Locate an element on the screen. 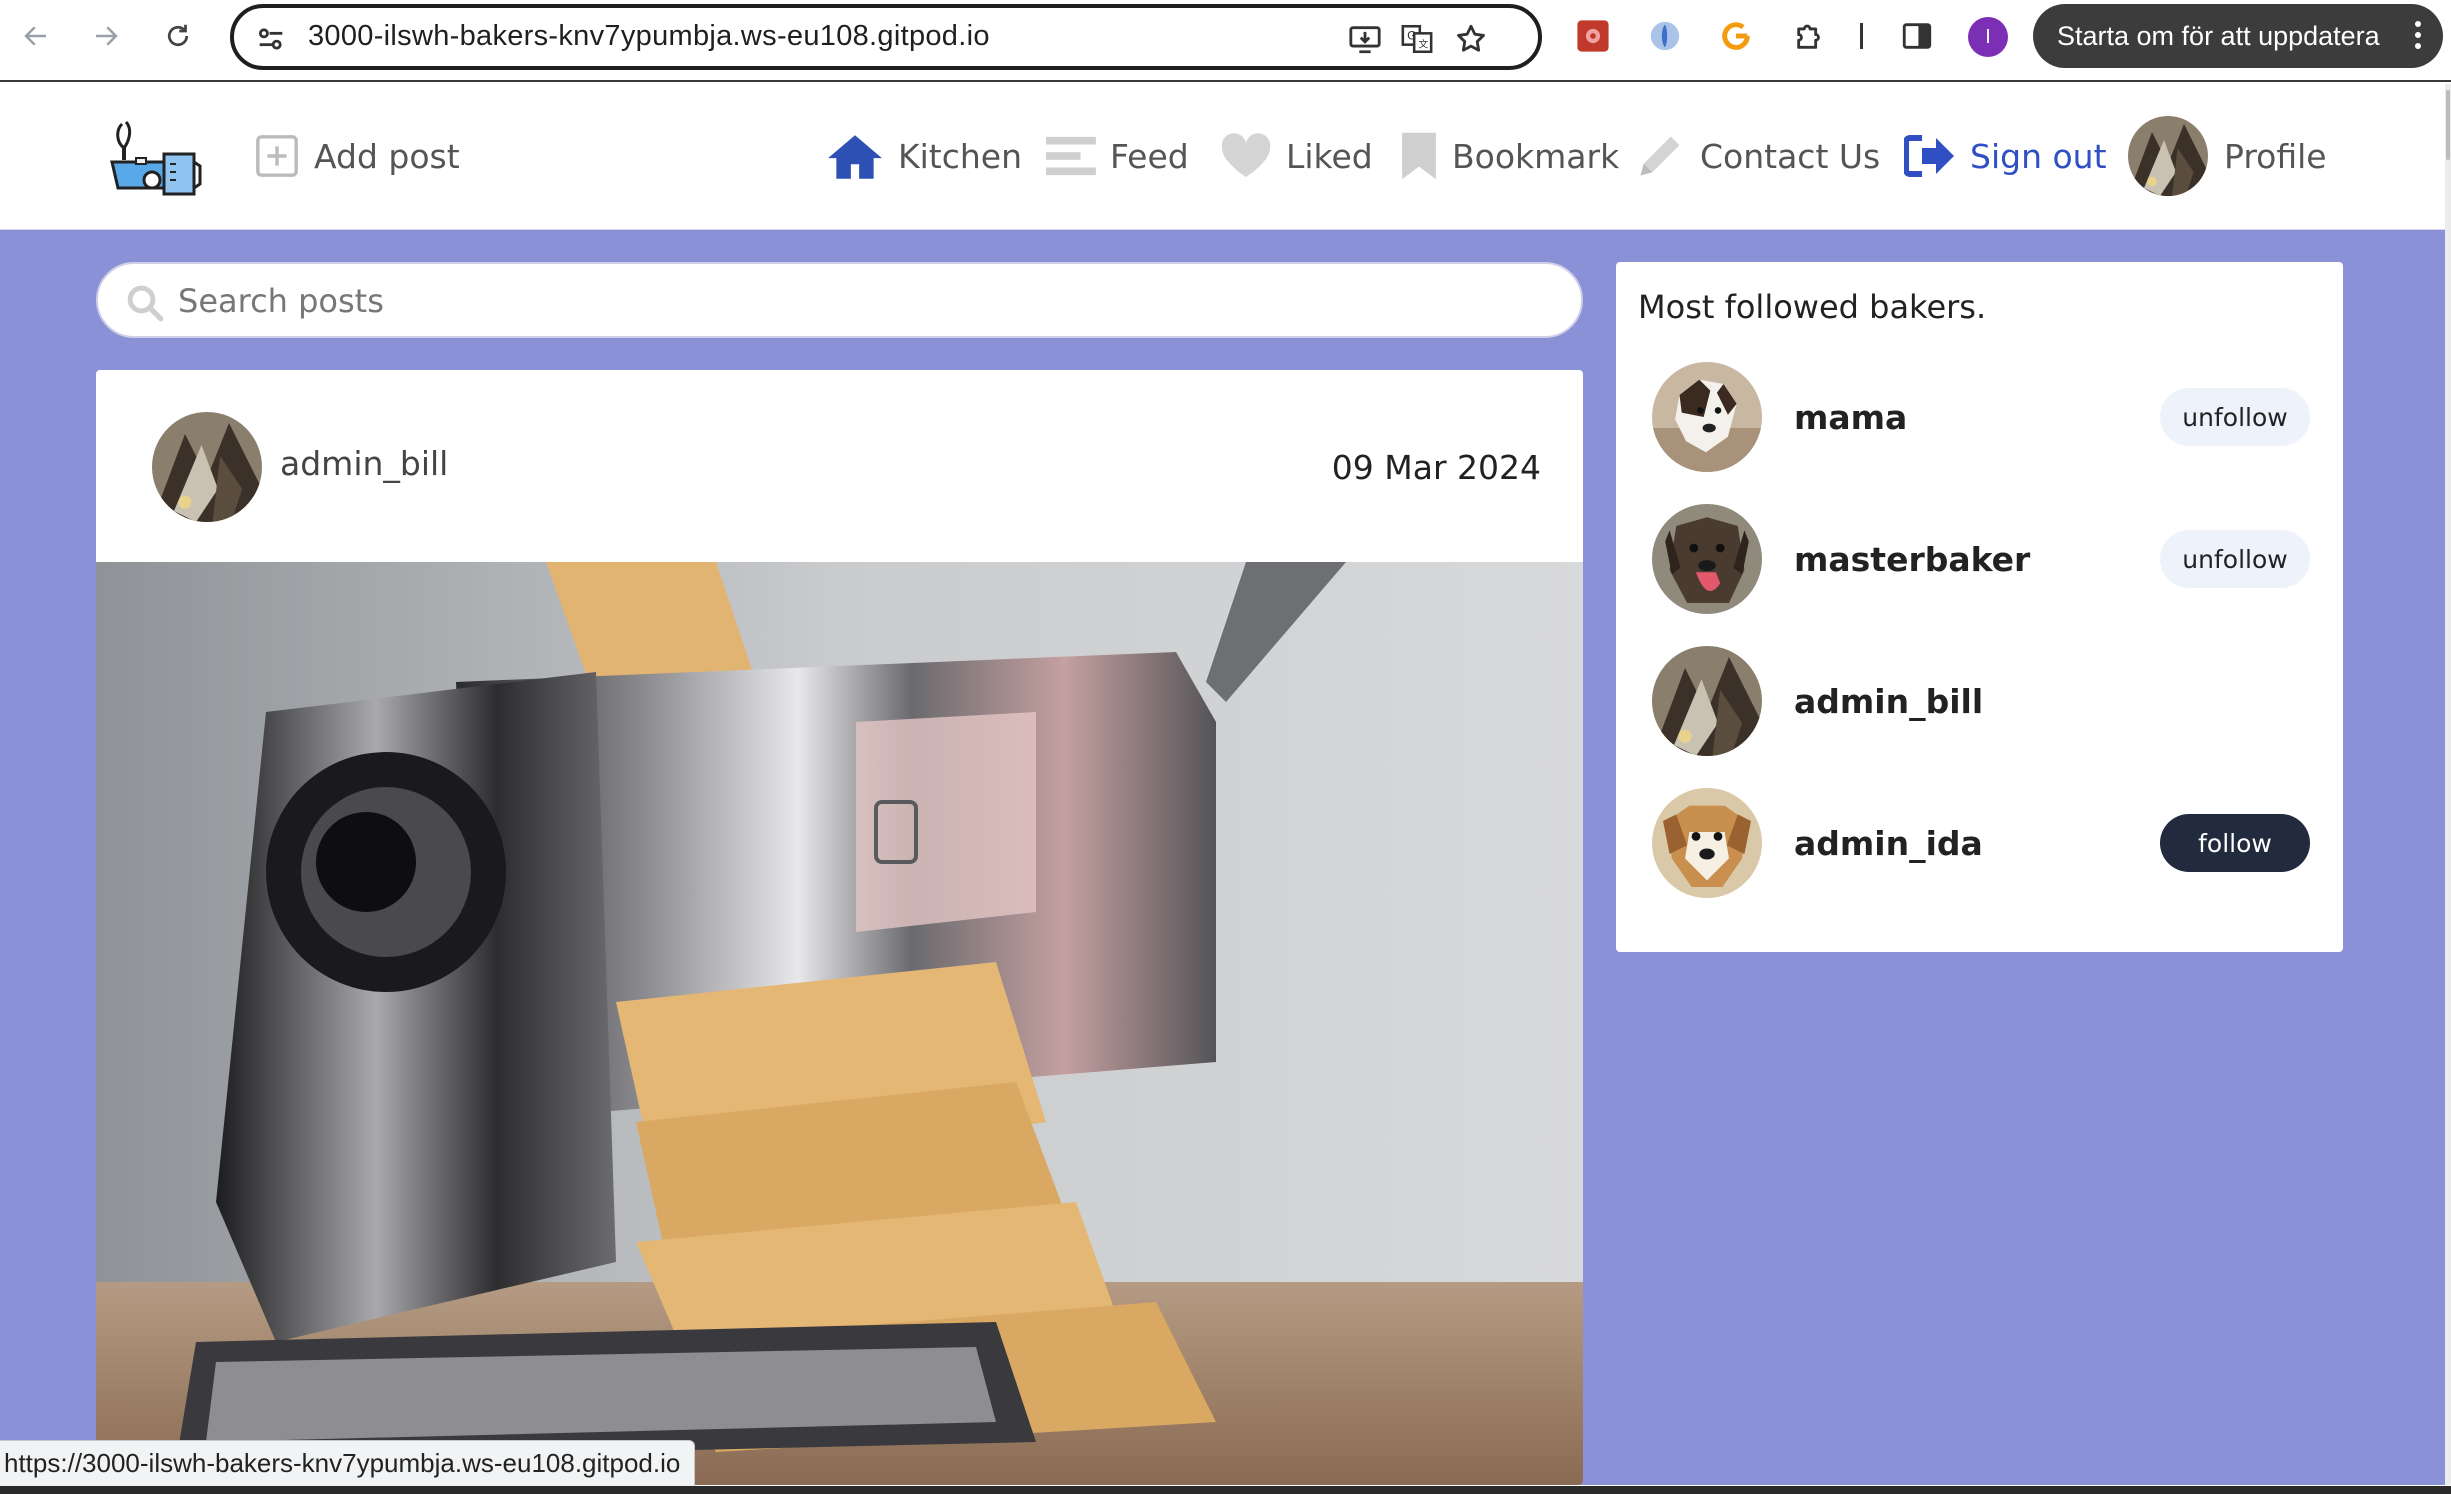  baker-row-masterbaker: masterbaker unfollow is located at coordinates (1987, 560).